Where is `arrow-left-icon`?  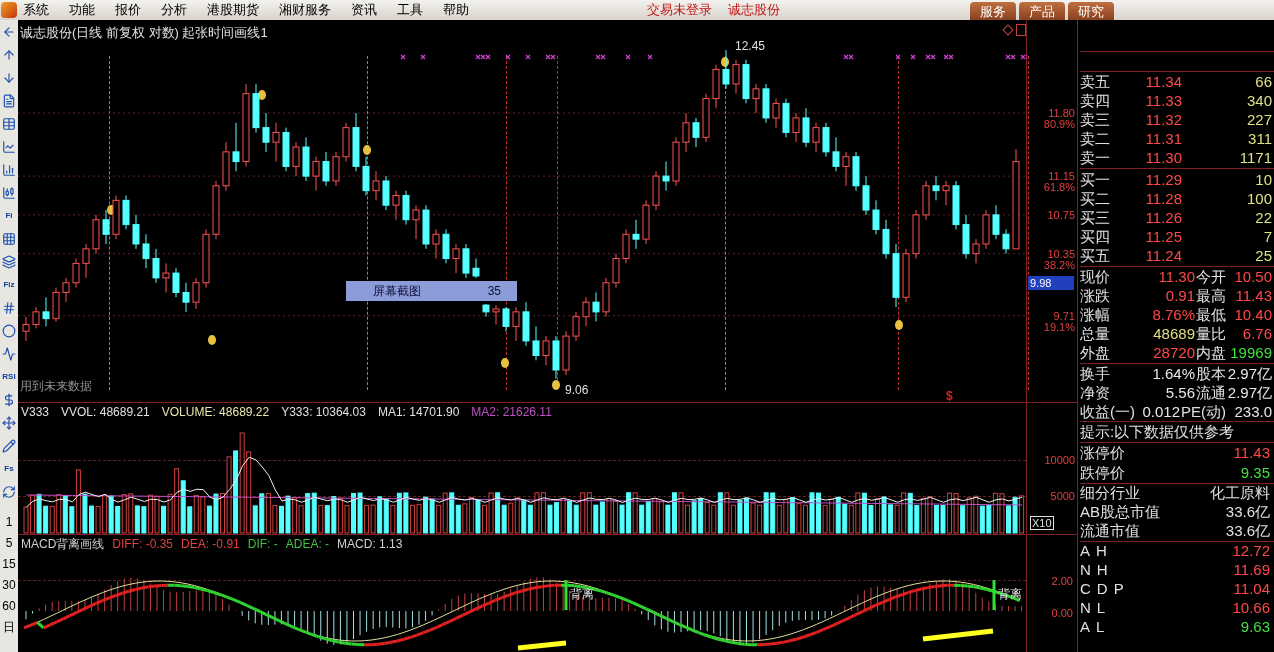 arrow-left-icon is located at coordinates (9, 31).